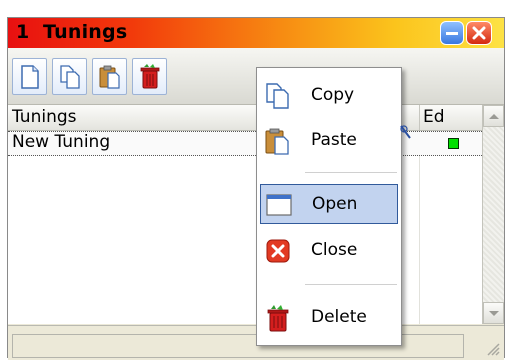 Image resolution: width=505 pixels, height=360 pixels. Describe the element at coordinates (493, 214) in the screenshot. I see `vertical-scrollbar` at that location.